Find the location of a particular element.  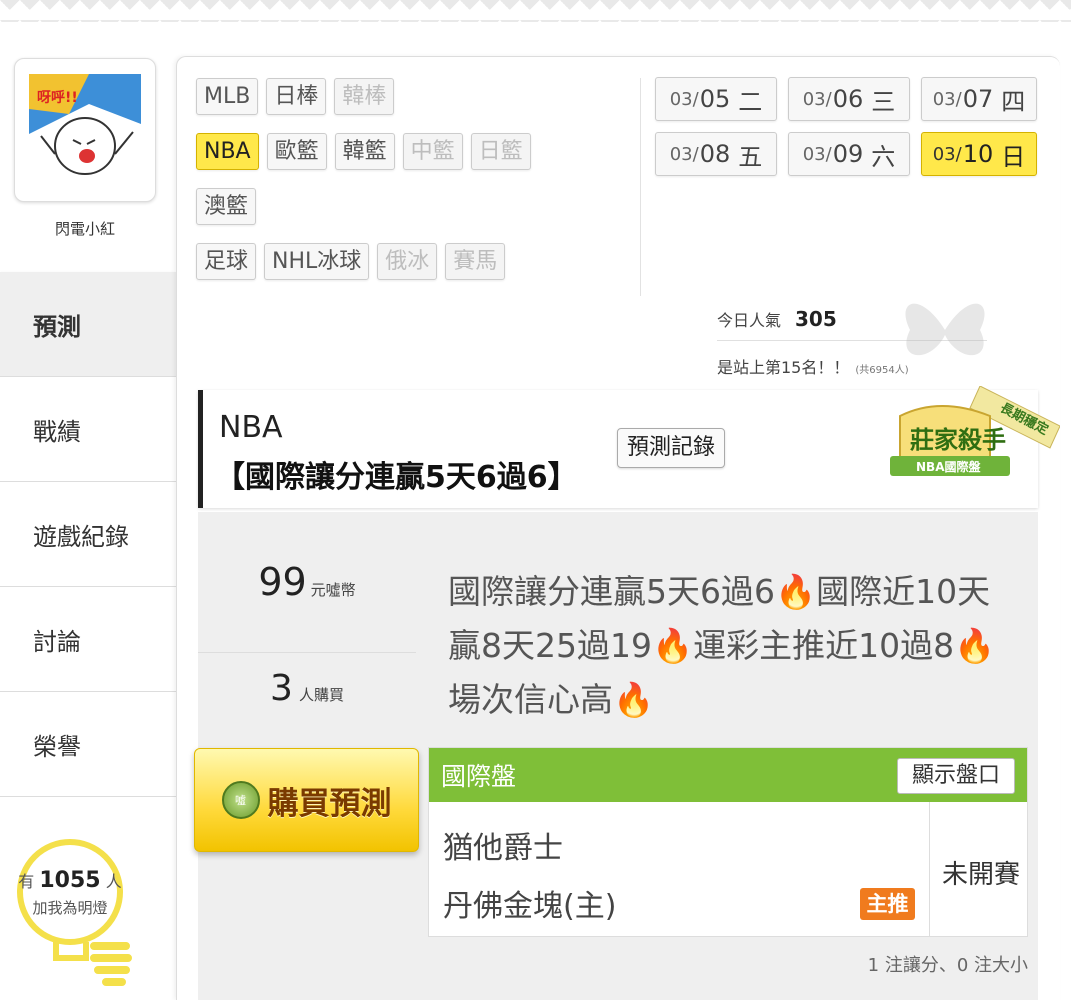

sport-tag: NHL冰球 is located at coordinates (317, 261).